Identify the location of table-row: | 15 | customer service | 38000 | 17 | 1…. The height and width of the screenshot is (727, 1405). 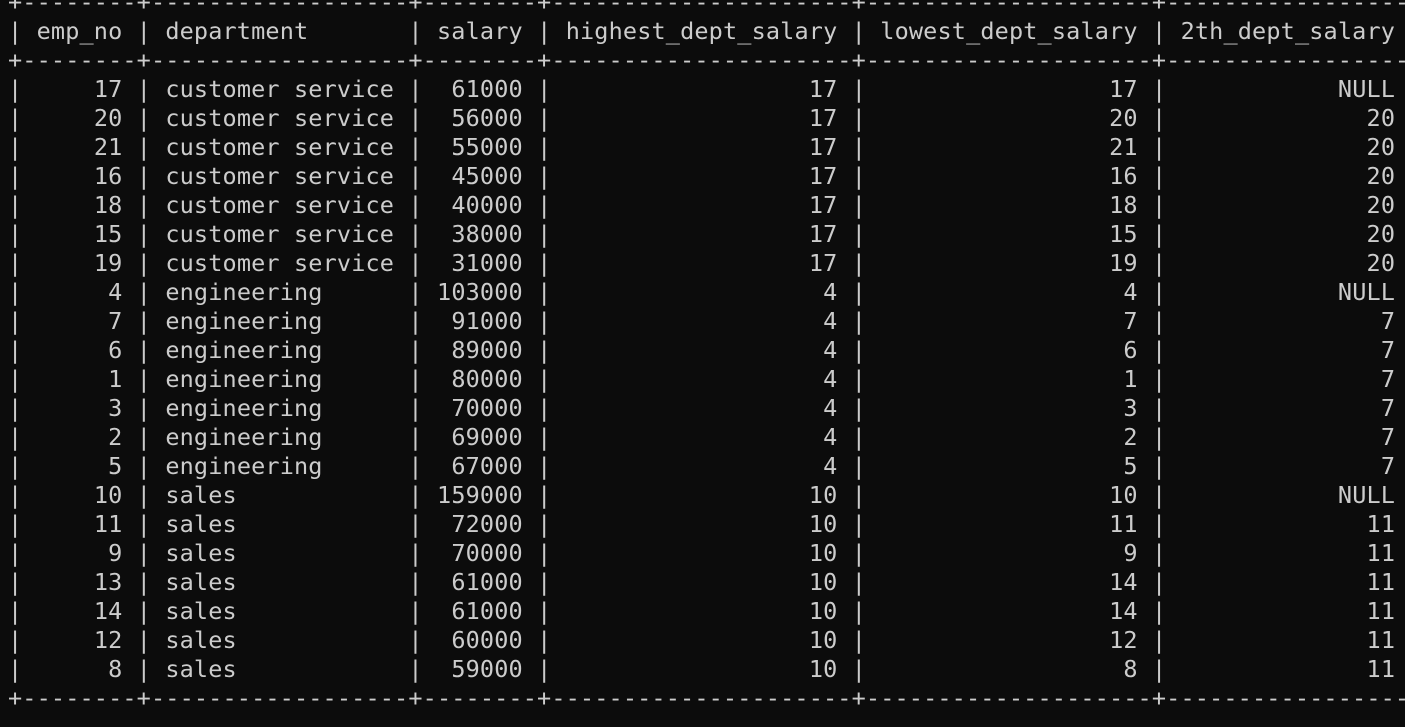
(702, 234).